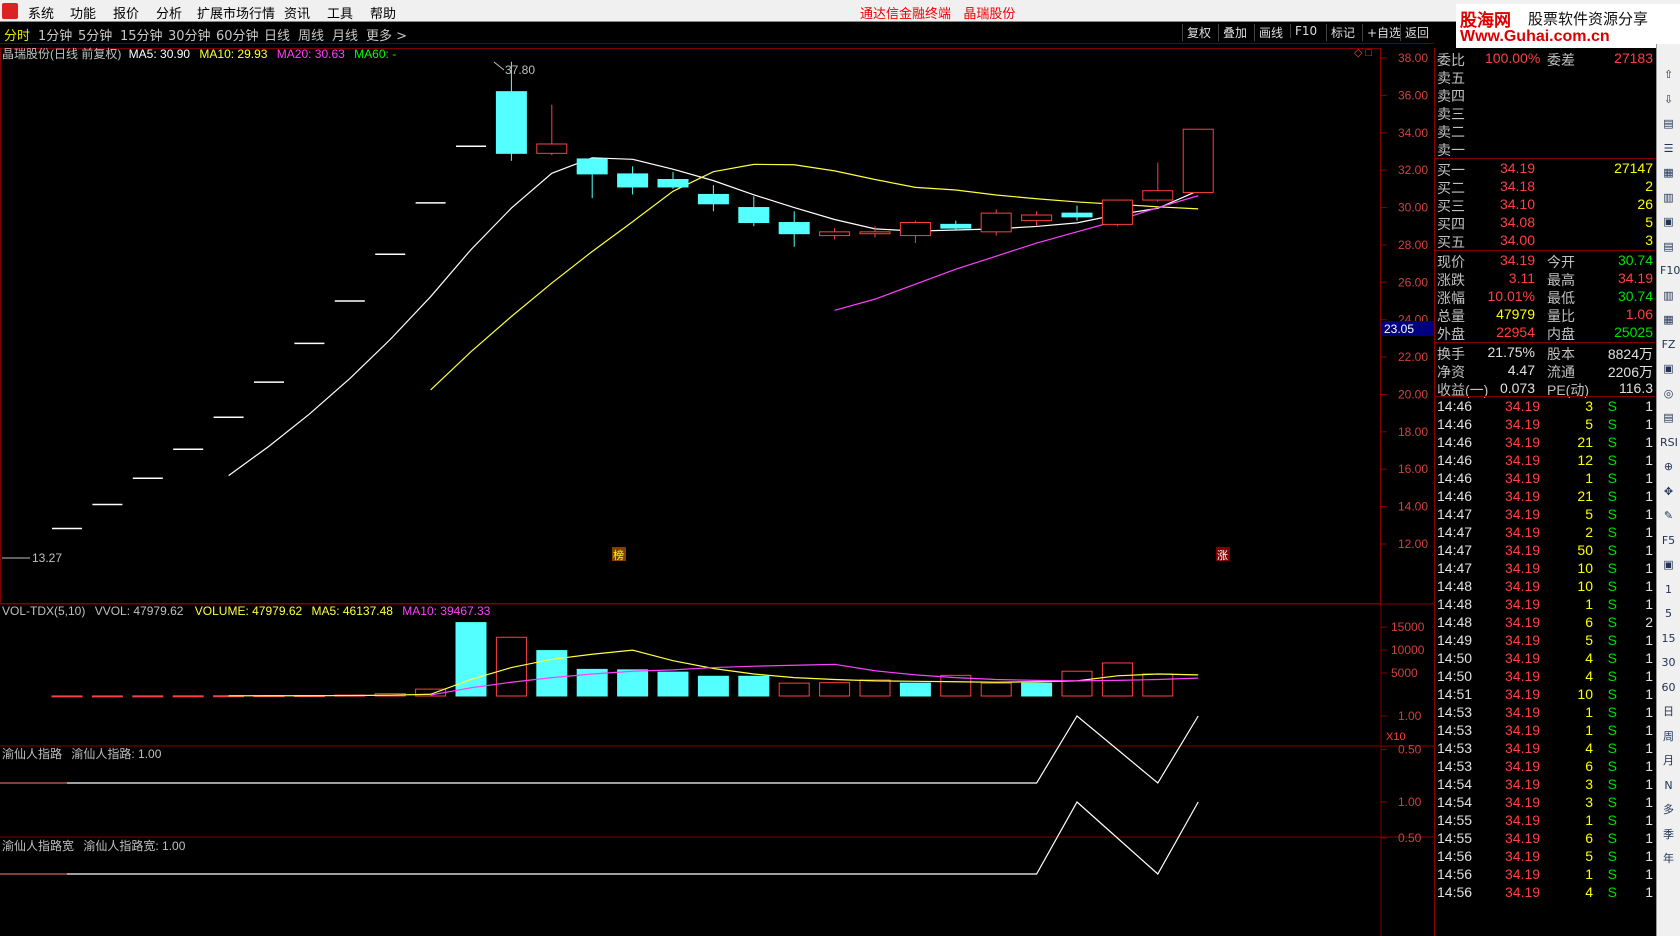 The height and width of the screenshot is (936, 1680). What do you see at coordinates (1545, 77) in the screenshot?
I see `ask-row: 卖五` at bounding box center [1545, 77].